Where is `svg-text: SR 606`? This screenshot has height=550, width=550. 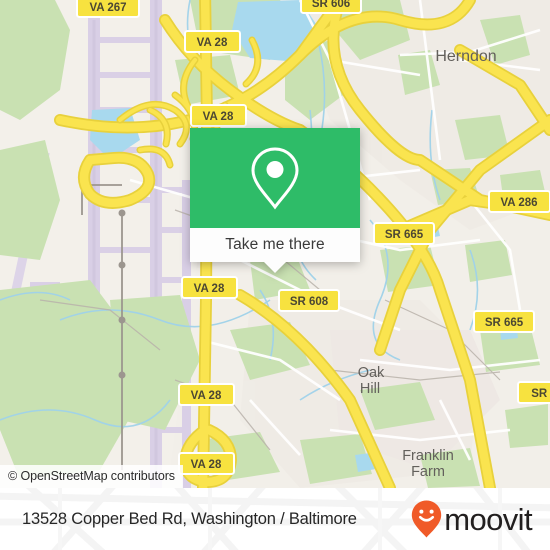
svg-text: SR 606 is located at coordinates (331, 5).